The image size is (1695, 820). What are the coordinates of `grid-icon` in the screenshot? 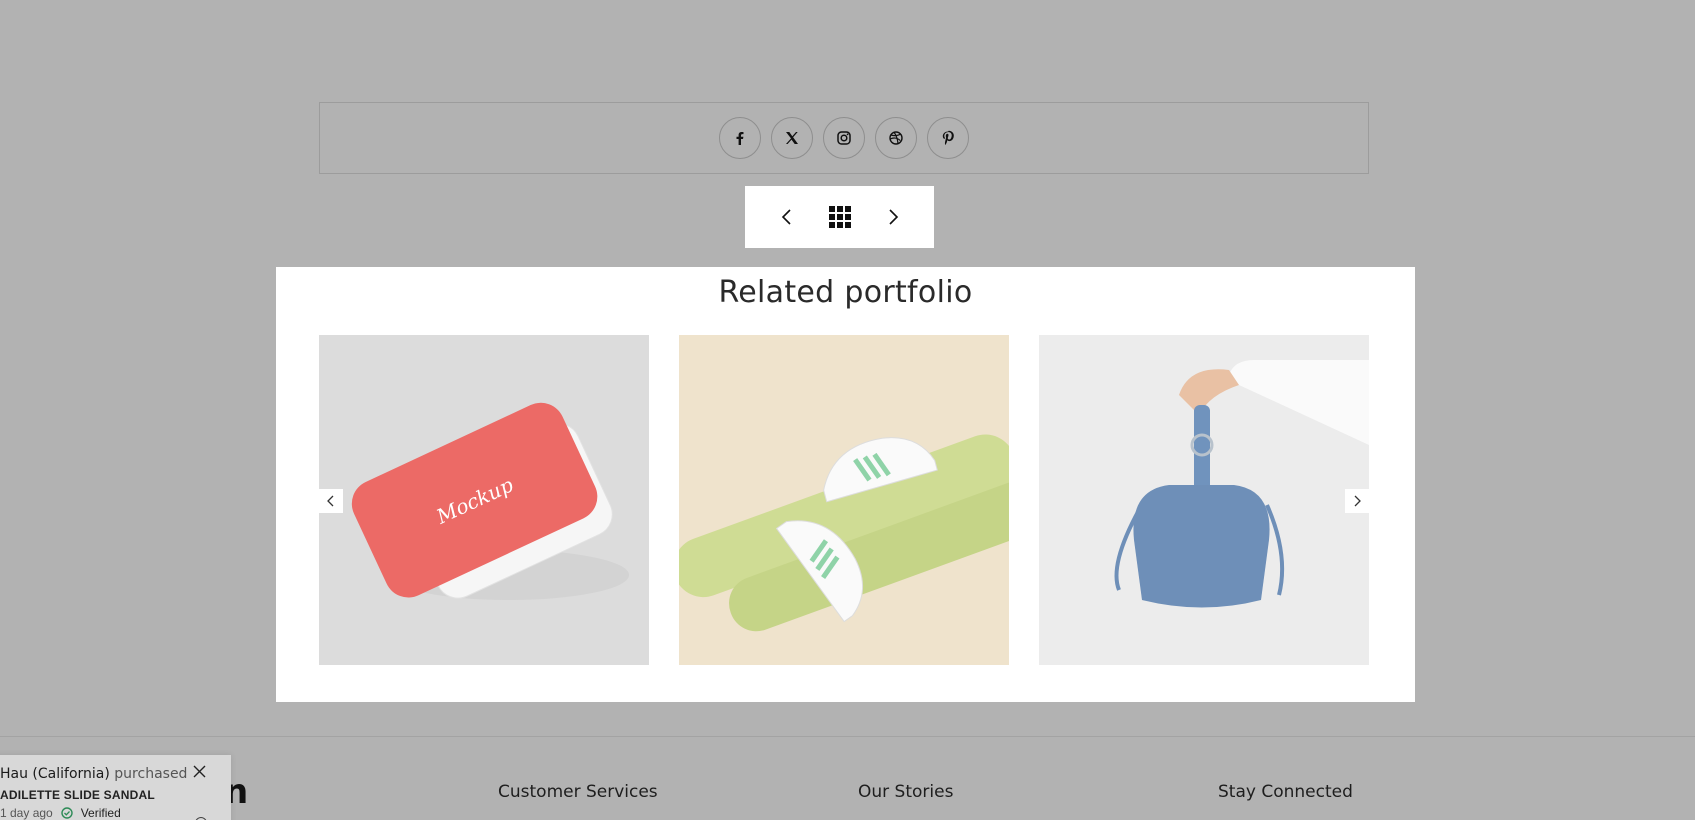 It's located at (839, 217).